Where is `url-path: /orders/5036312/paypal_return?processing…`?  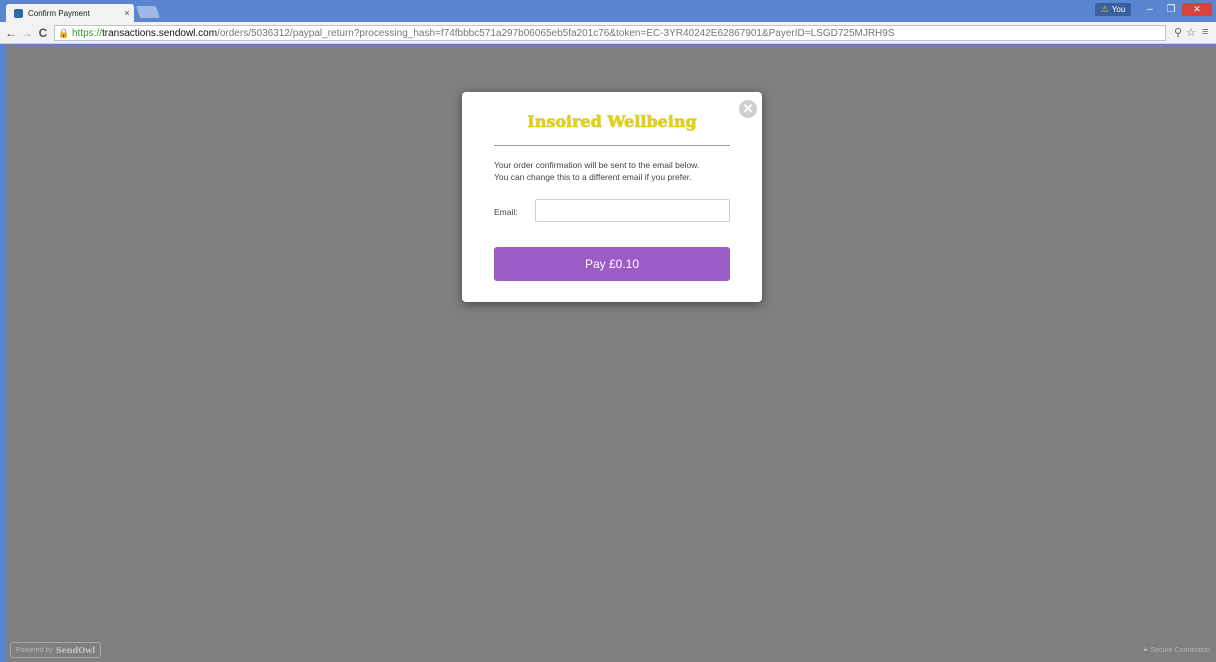 url-path: /orders/5036312/paypal_return?processing… is located at coordinates (556, 33).